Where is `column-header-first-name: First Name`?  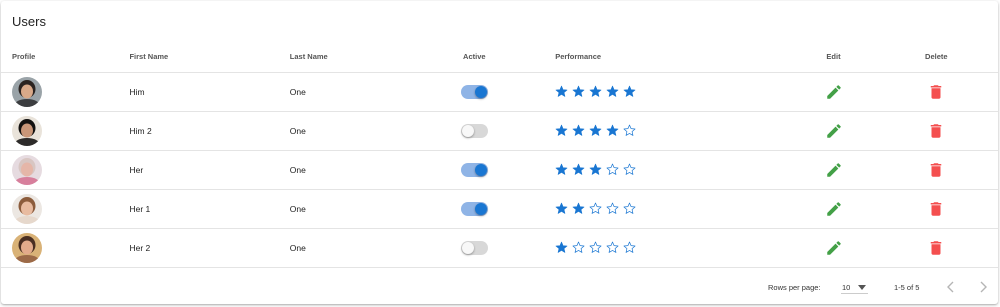 column-header-first-name: First Name is located at coordinates (209, 57).